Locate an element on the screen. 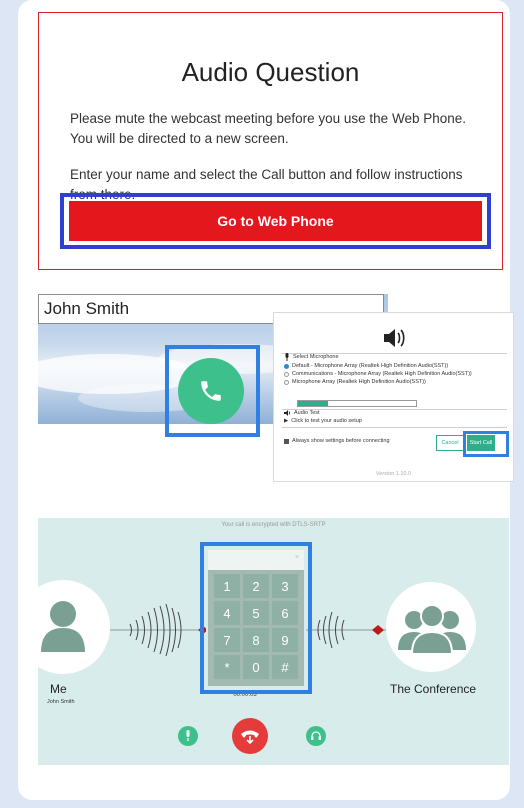  key-4: 4 is located at coordinates (227, 613).